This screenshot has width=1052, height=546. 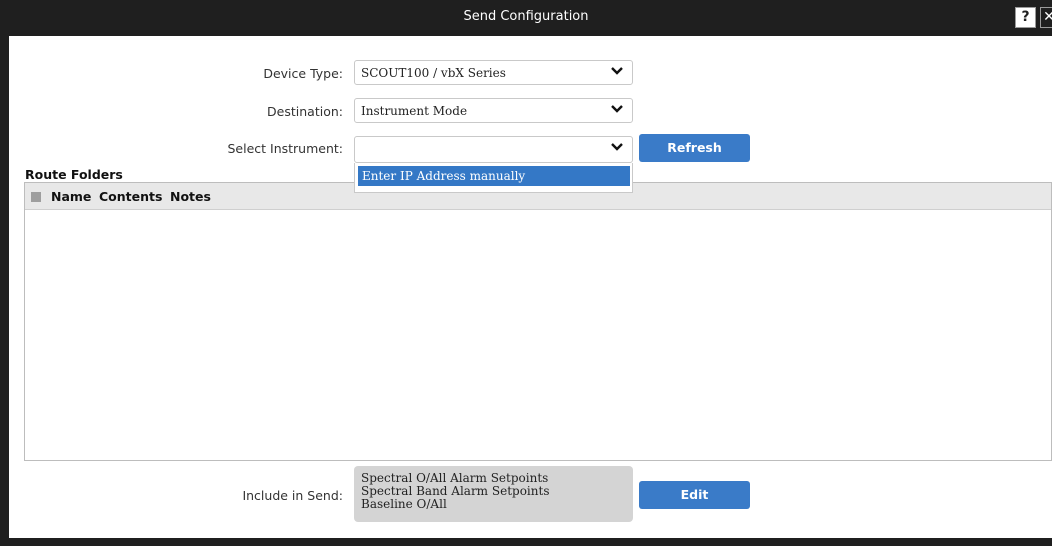 I want to click on close-button: ✕, so click(x=1046, y=17).